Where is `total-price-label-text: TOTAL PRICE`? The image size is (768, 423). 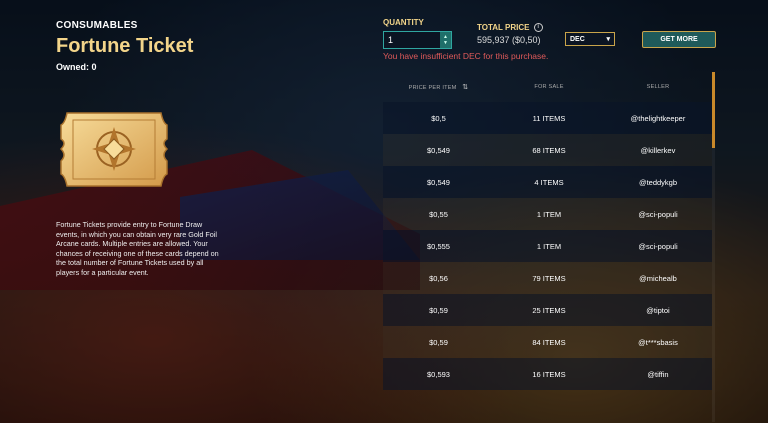
total-price-label-text: TOTAL PRICE is located at coordinates (503, 27).